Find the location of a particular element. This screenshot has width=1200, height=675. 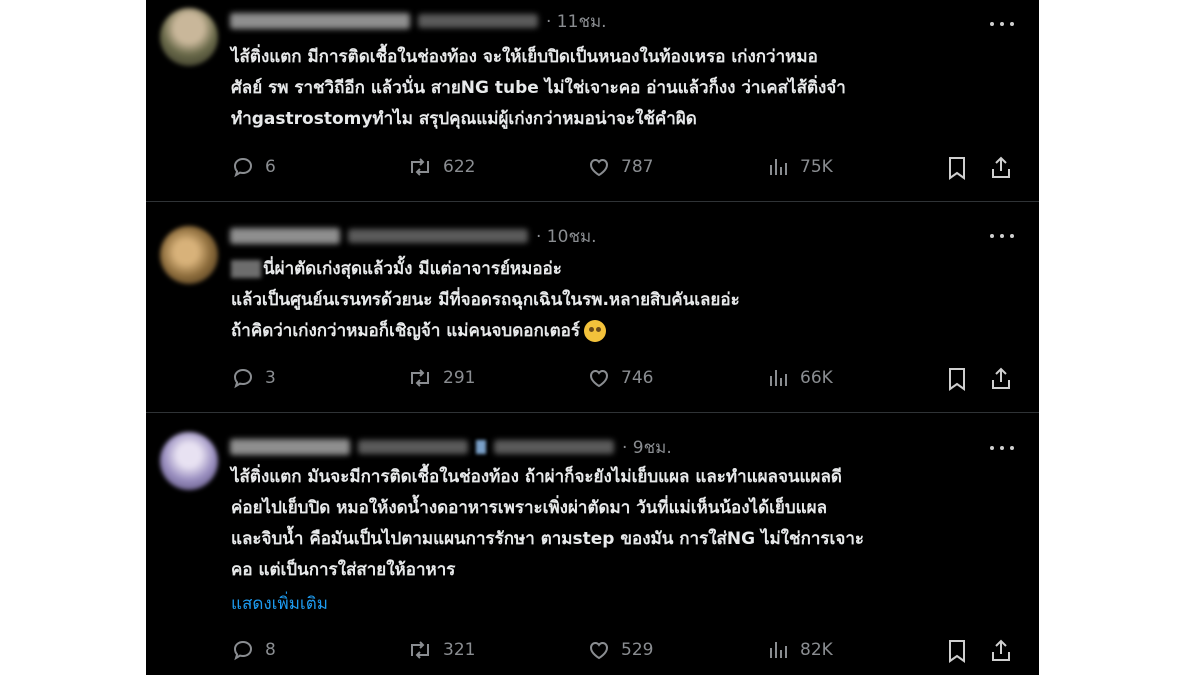

repost-count: 321 is located at coordinates (459, 650).